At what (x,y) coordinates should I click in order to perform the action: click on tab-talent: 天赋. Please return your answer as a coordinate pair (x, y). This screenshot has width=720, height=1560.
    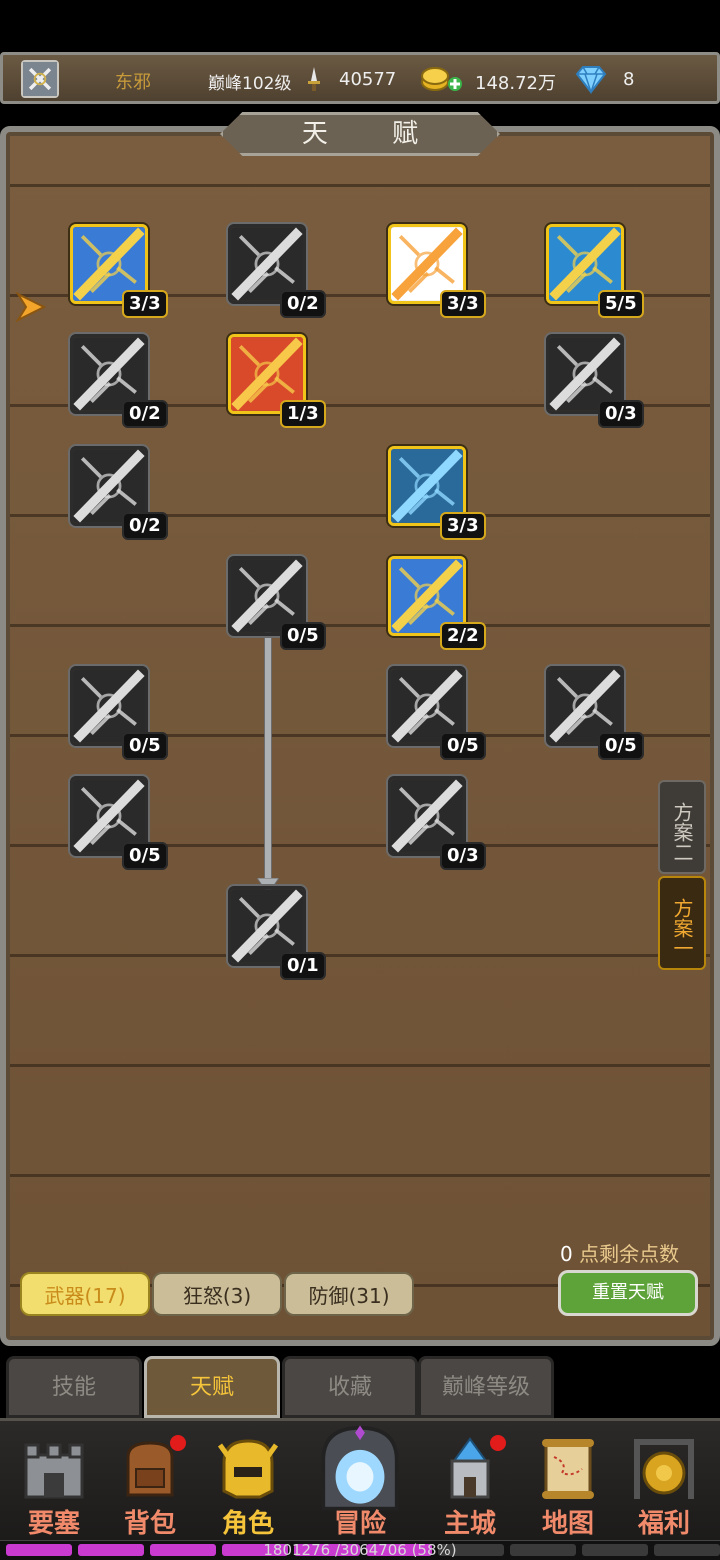
    Looking at the image, I should click on (212, 1387).